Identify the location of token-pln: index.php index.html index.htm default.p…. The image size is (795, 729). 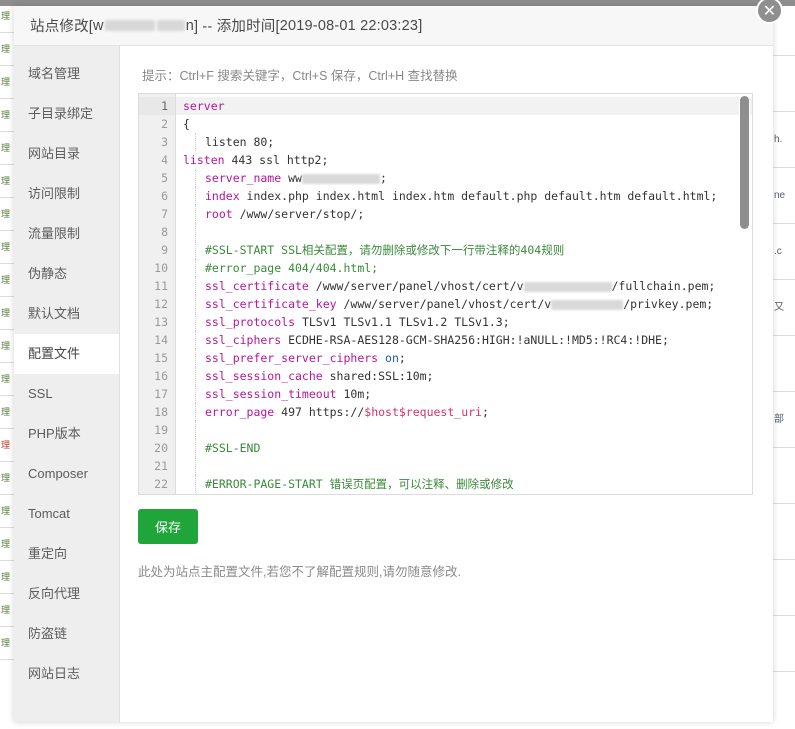
(478, 196).